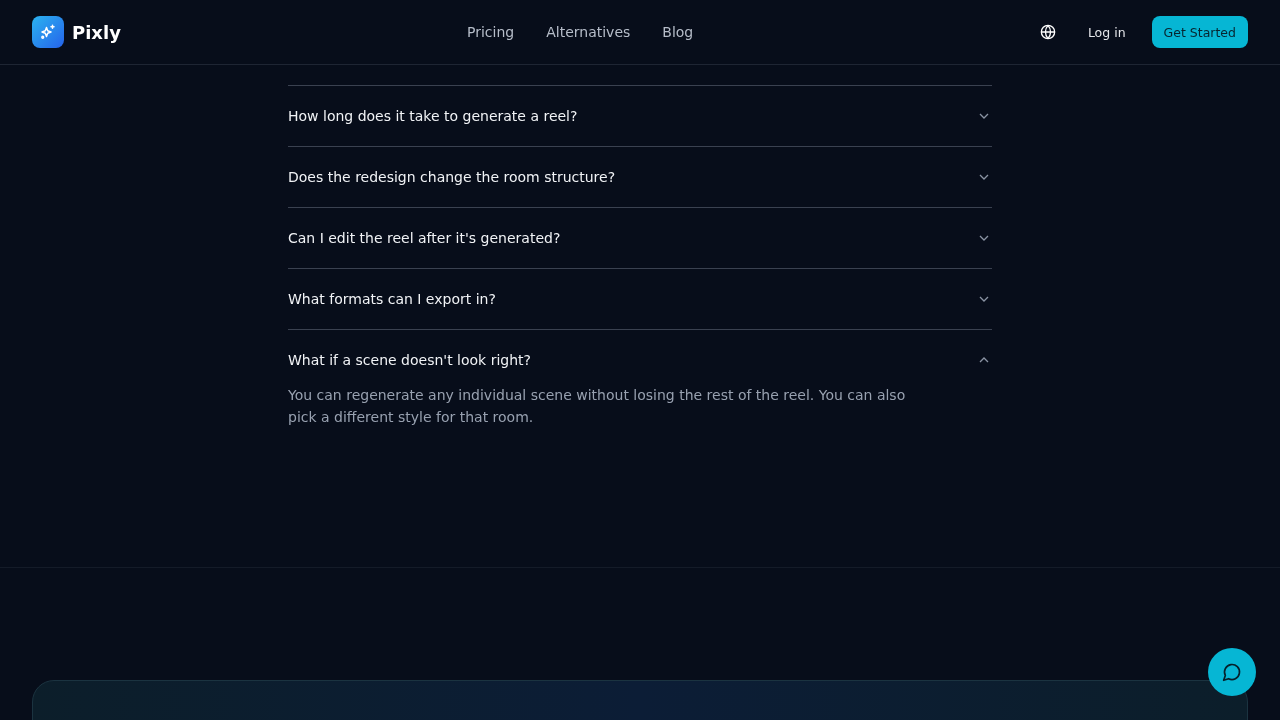  What do you see at coordinates (640, 116) in the screenshot?
I see `faq-question: How long does it take to generate a reel?` at bounding box center [640, 116].